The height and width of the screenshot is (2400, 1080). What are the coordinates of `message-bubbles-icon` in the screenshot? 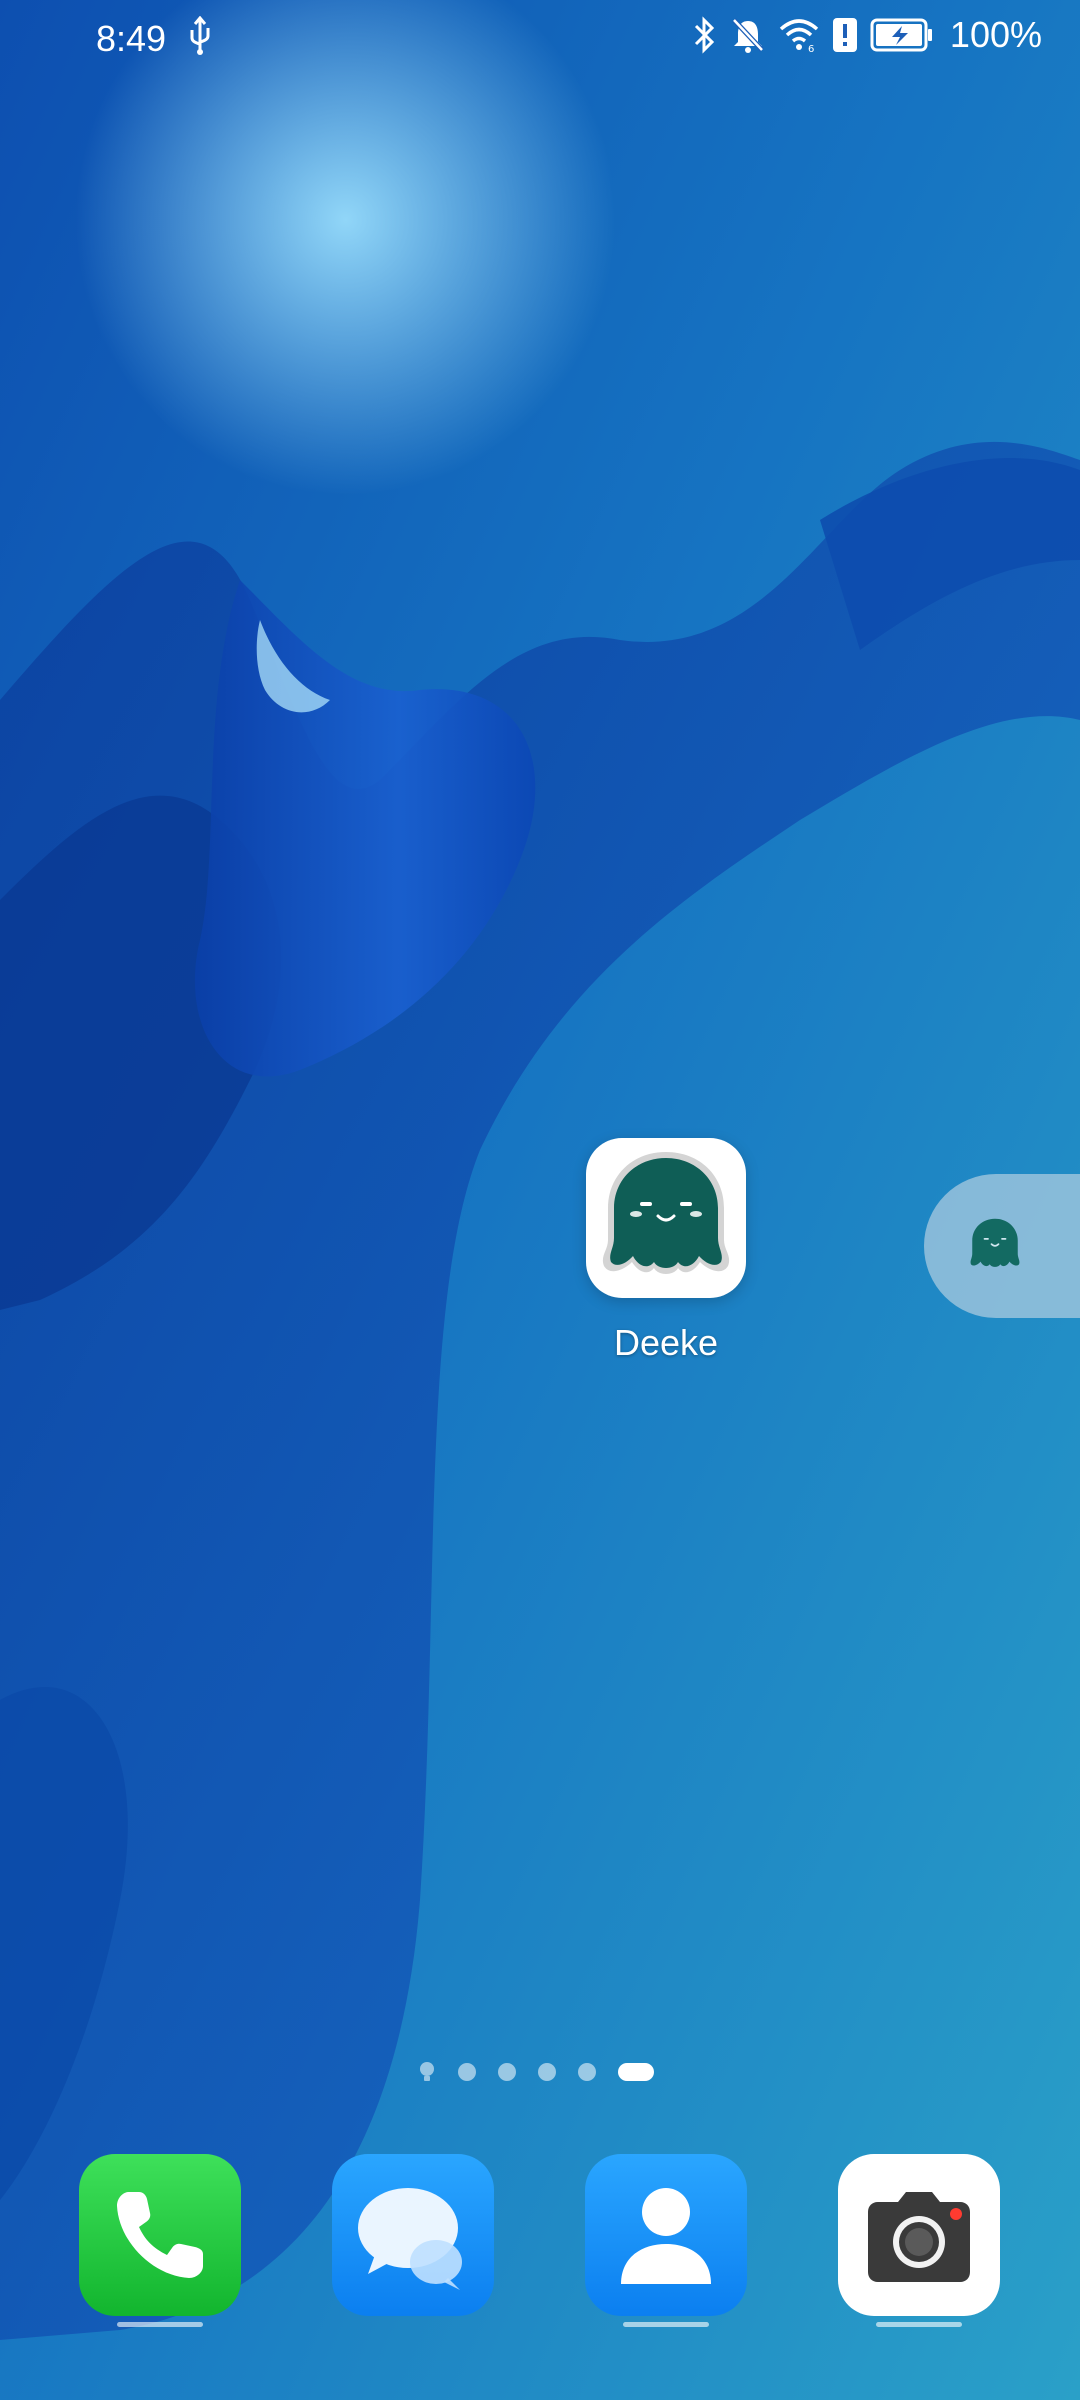 It's located at (410, 2239).